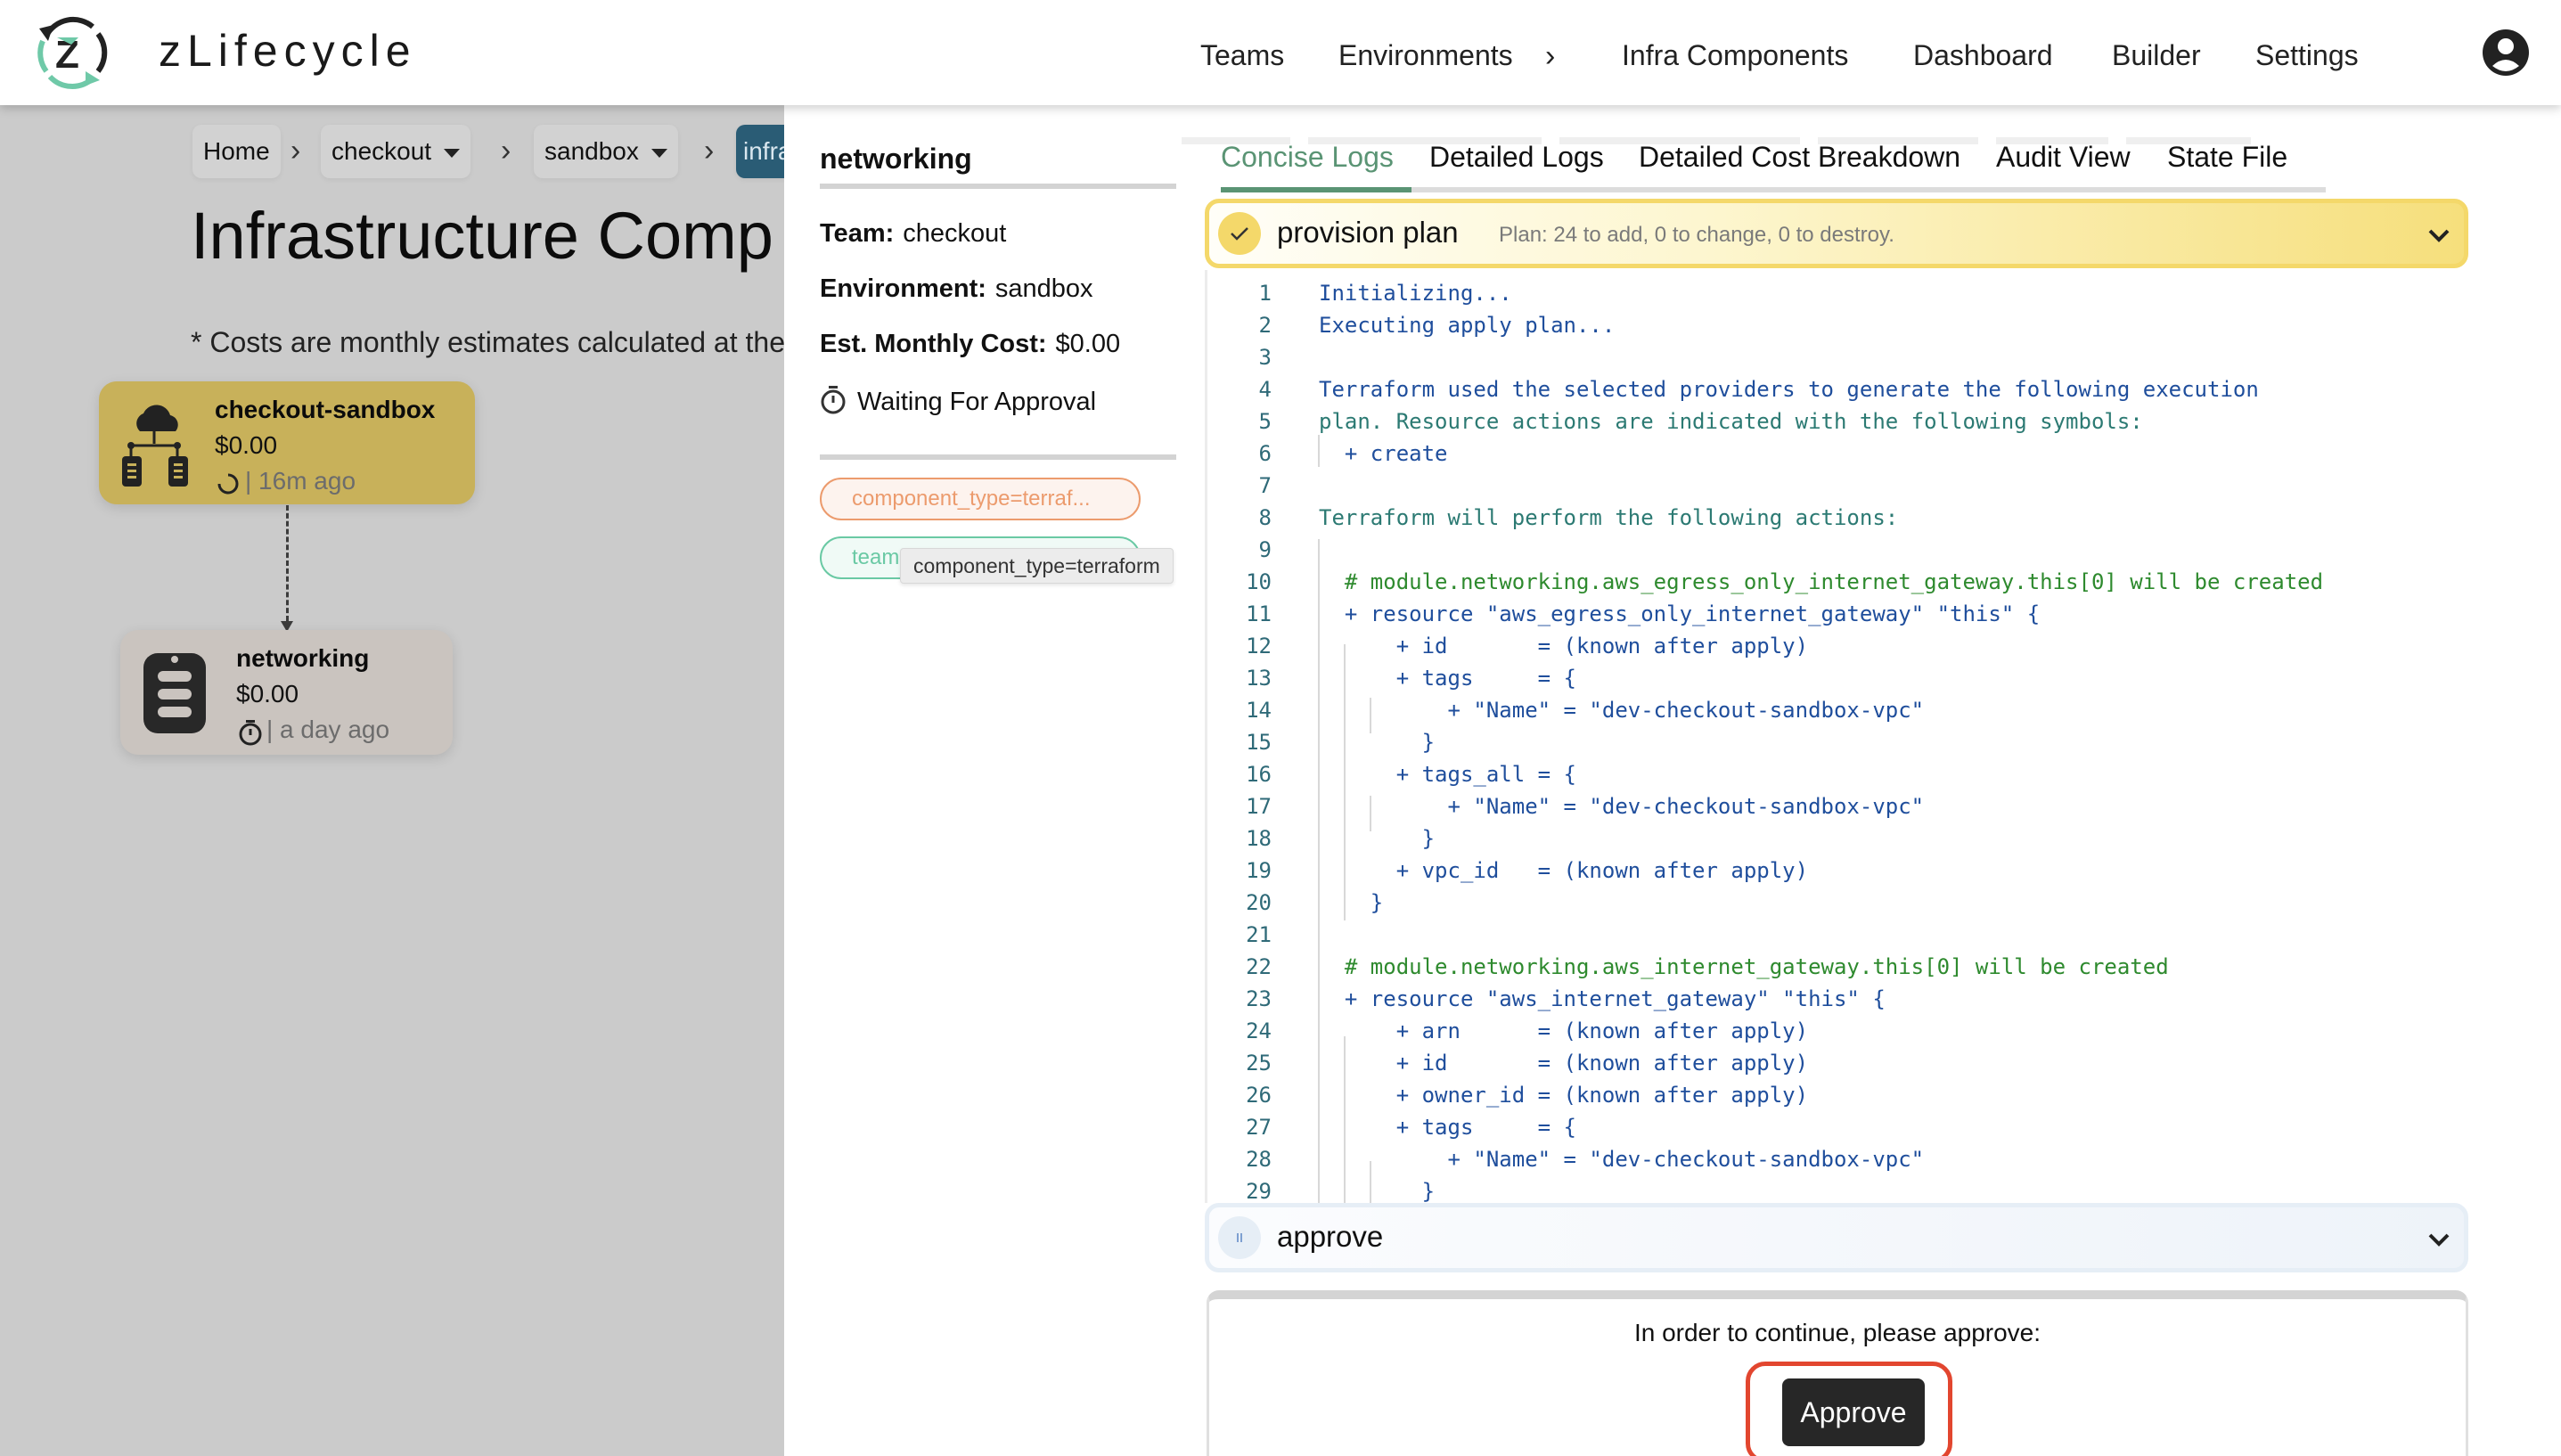  Describe the element at coordinates (1799, 158) in the screenshot. I see `tab-detailed-cost-breakdown: Detailed Cost Breakdown` at that location.